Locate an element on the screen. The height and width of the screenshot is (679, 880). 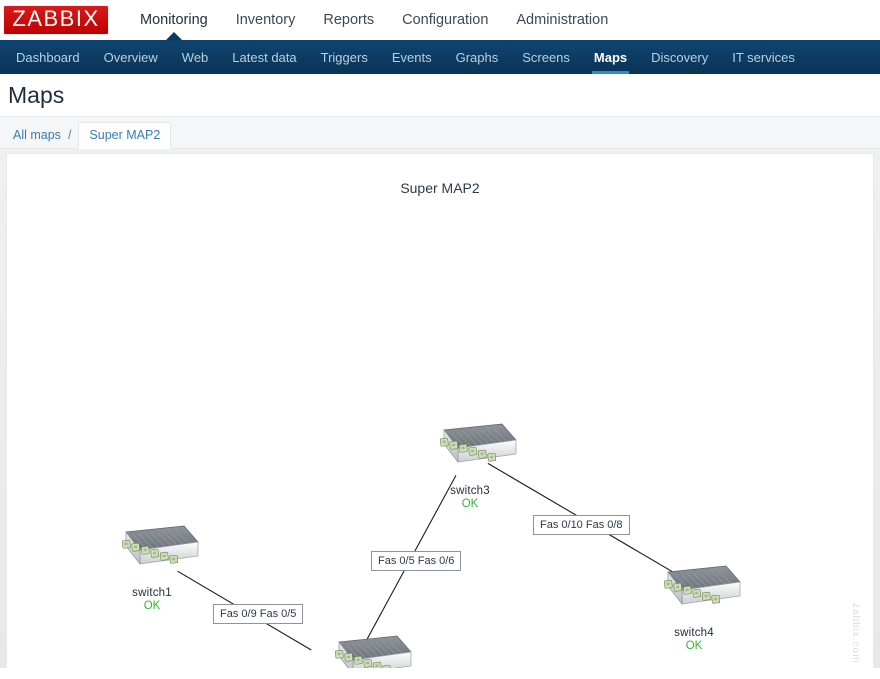
tab-label: Dashboard is located at coordinates (48, 57).